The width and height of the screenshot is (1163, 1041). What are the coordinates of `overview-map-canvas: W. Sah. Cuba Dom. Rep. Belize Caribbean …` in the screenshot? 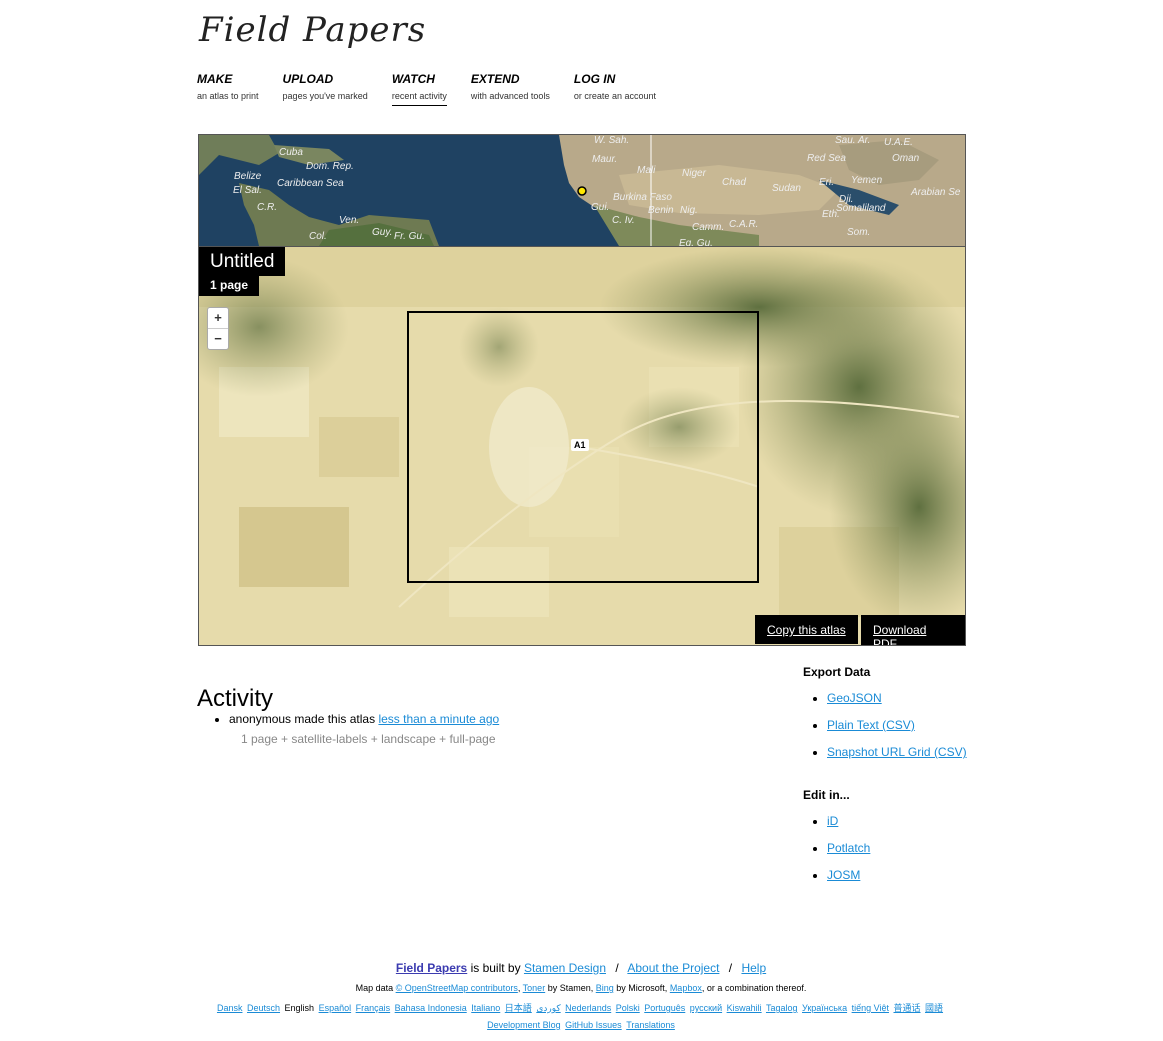 It's located at (582, 190).